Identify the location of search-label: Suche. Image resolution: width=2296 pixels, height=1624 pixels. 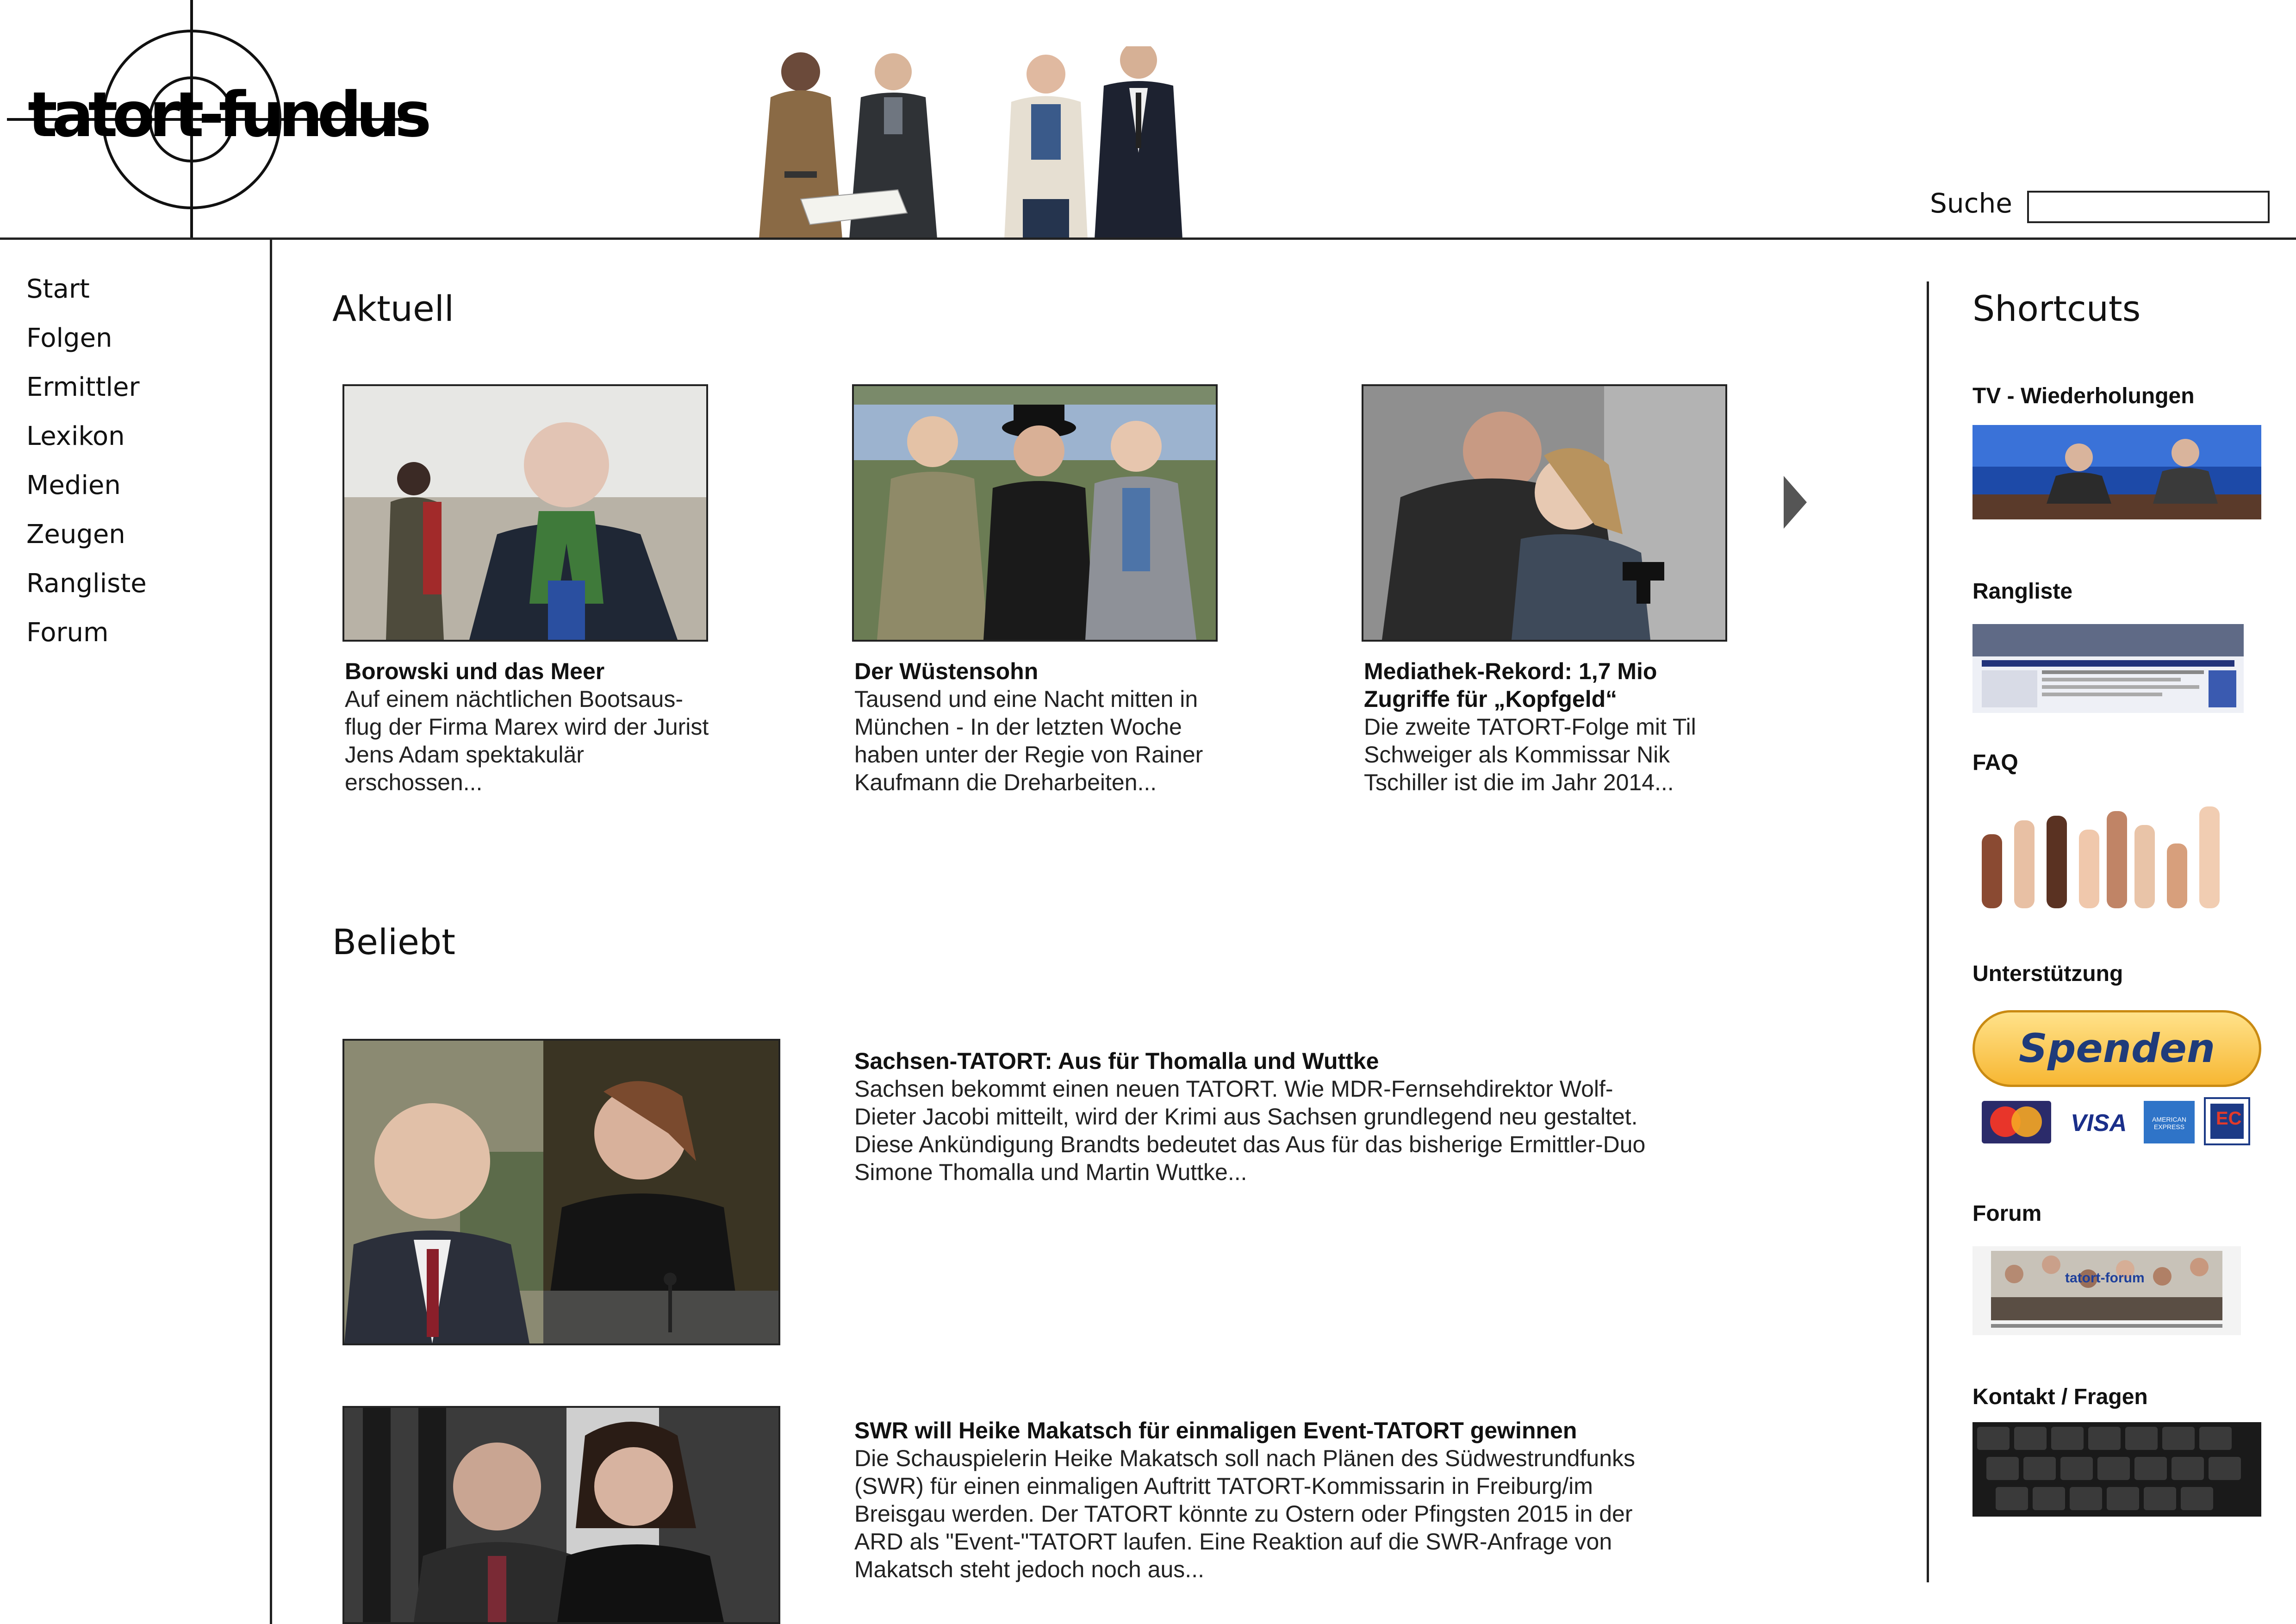
(1971, 203).